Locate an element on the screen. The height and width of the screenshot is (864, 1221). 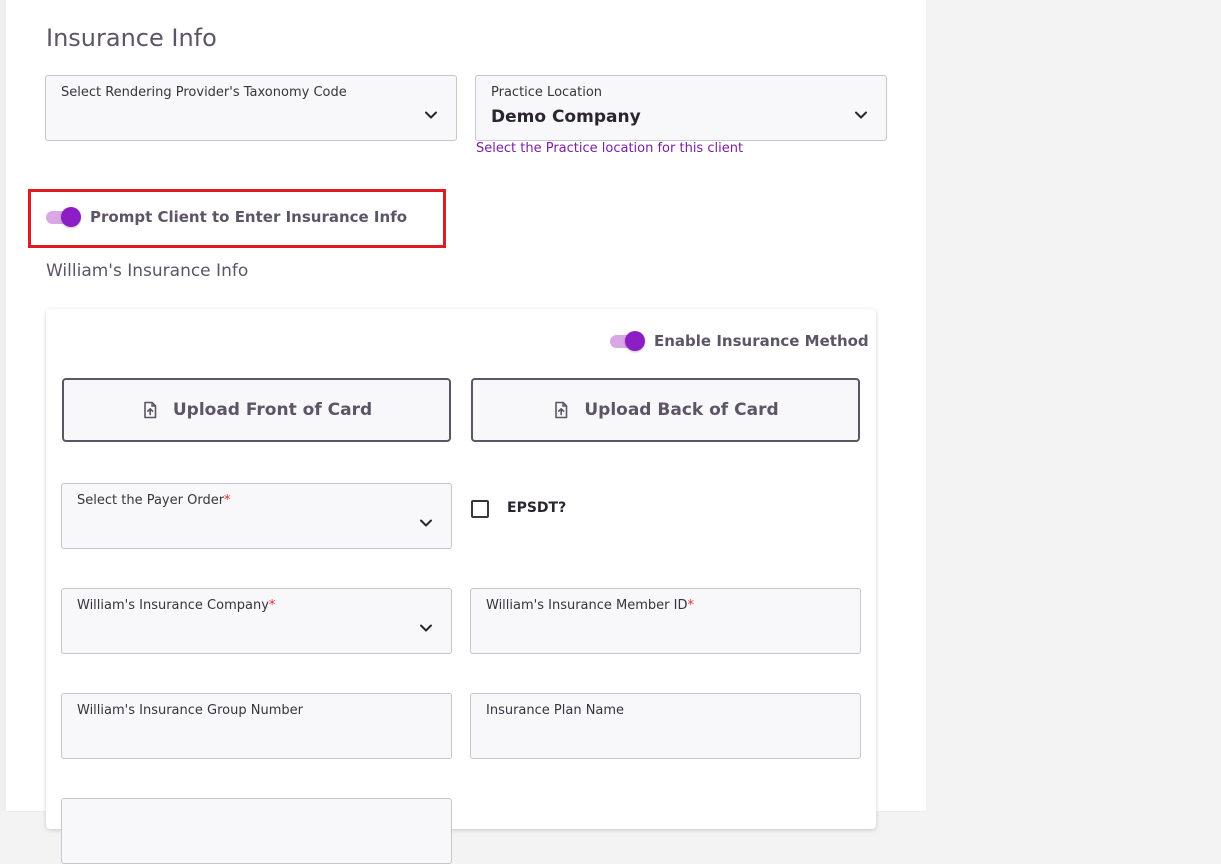
prompt-client-toggle is located at coordinates (63, 217).